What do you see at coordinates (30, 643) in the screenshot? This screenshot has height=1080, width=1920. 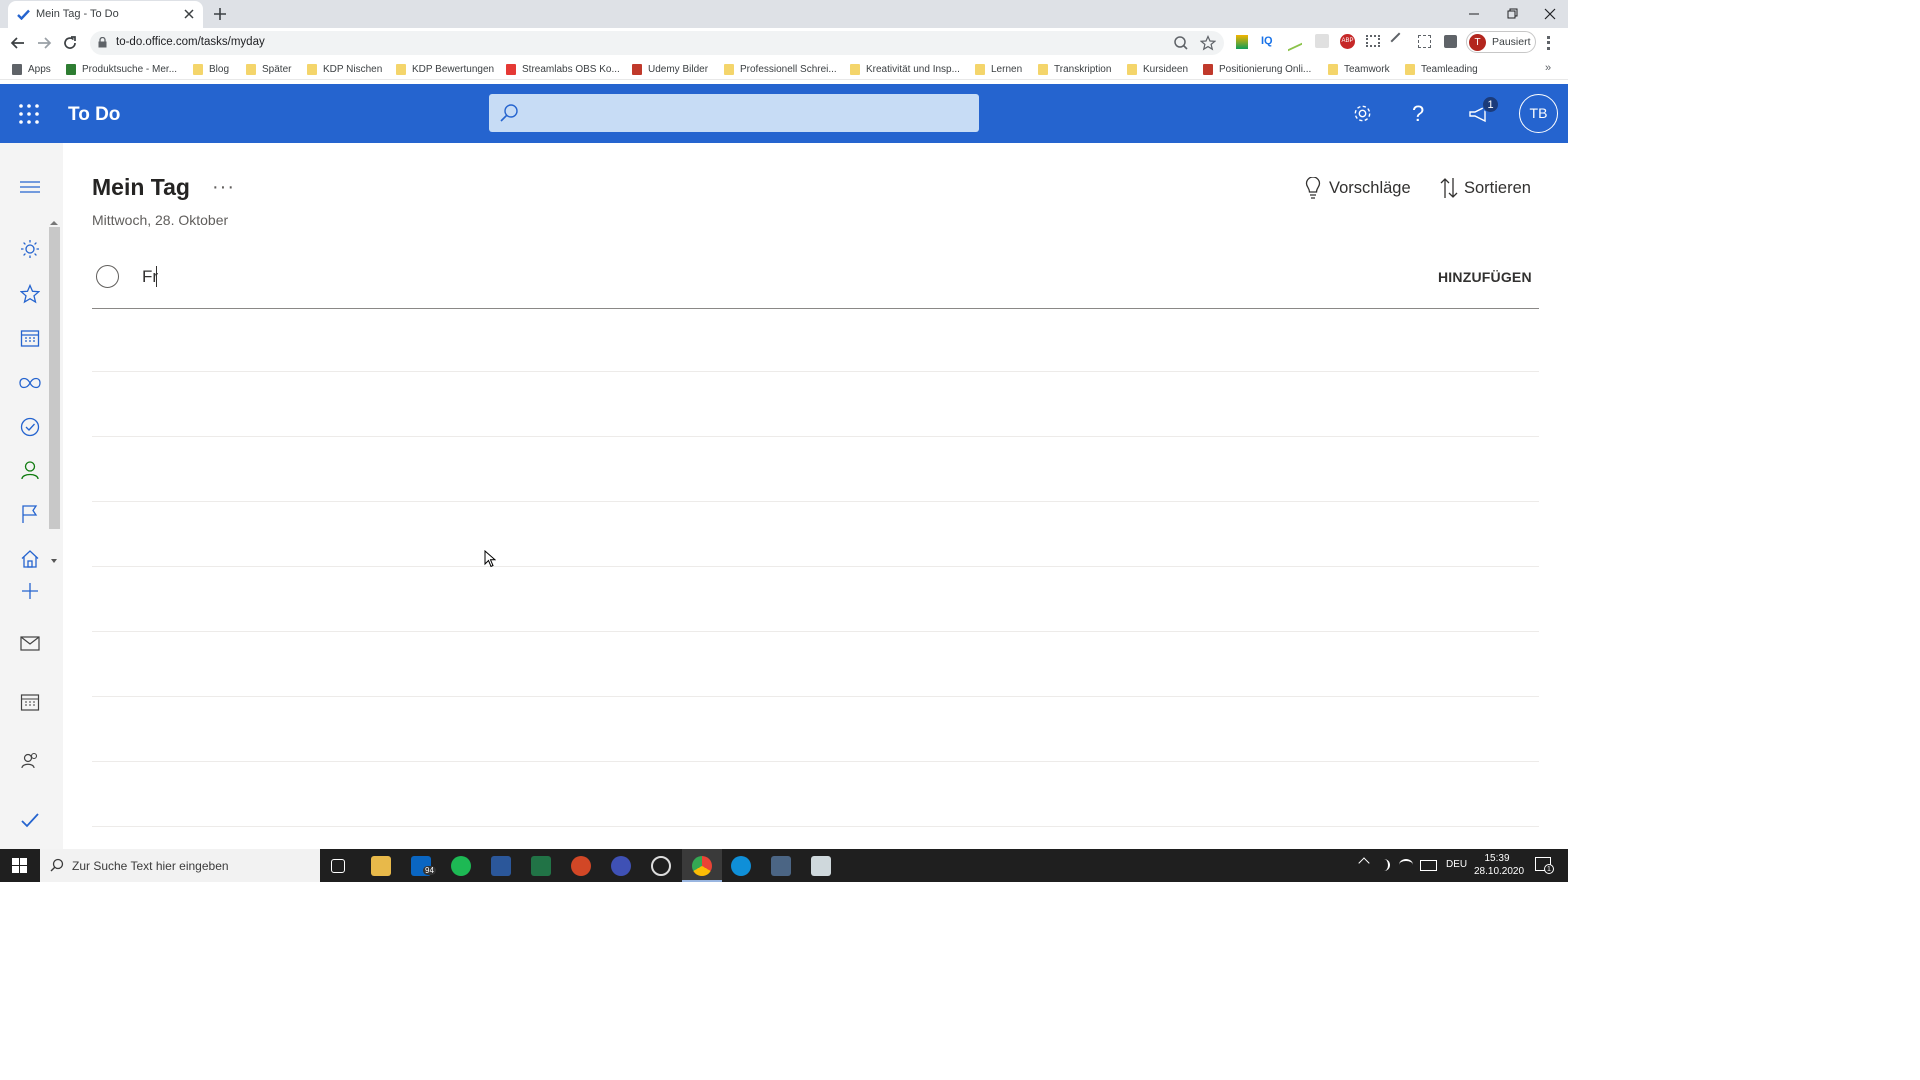 I see `mail-app-link` at bounding box center [30, 643].